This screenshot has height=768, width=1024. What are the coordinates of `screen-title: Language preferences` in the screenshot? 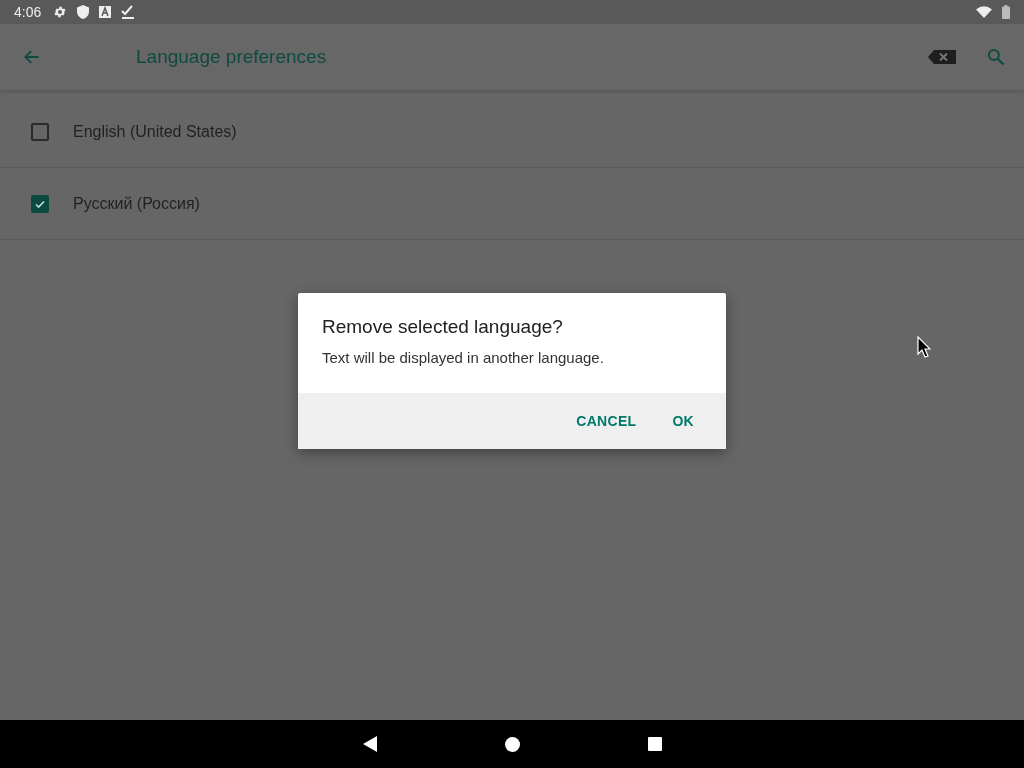 It's located at (231, 57).